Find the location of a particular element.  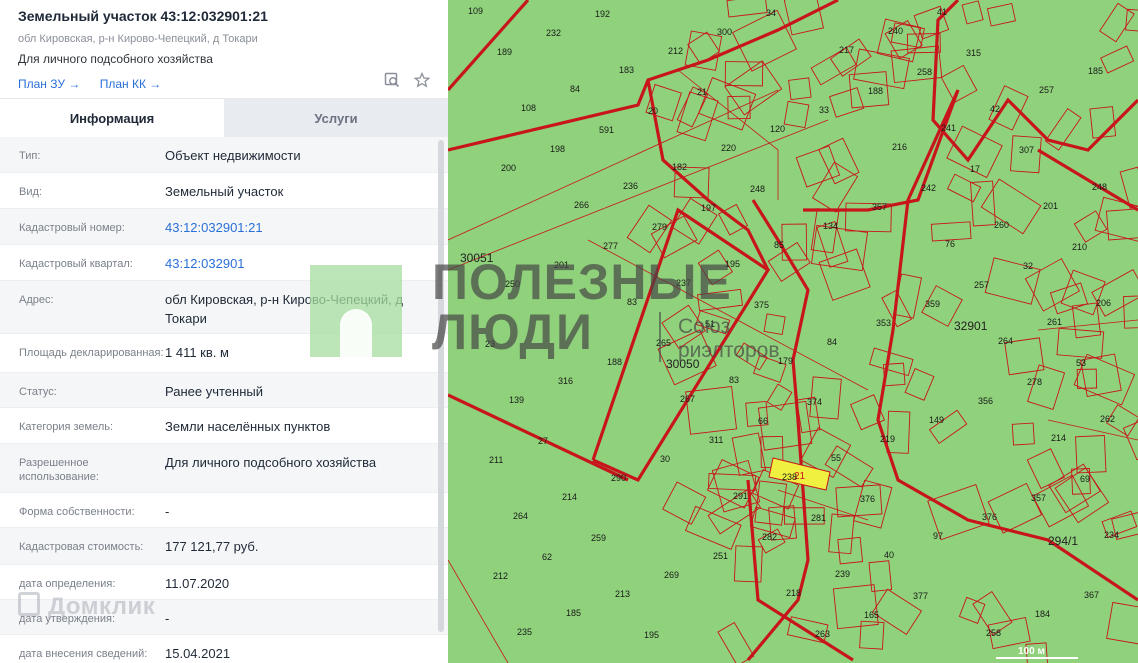

parcel-number: 206 is located at coordinates (1103, 303).